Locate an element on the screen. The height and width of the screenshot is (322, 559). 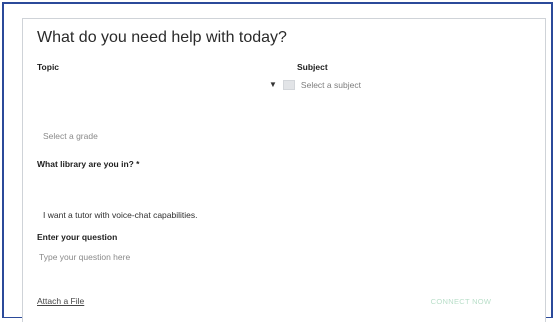
question-label: Enter your question is located at coordinates (77, 237).